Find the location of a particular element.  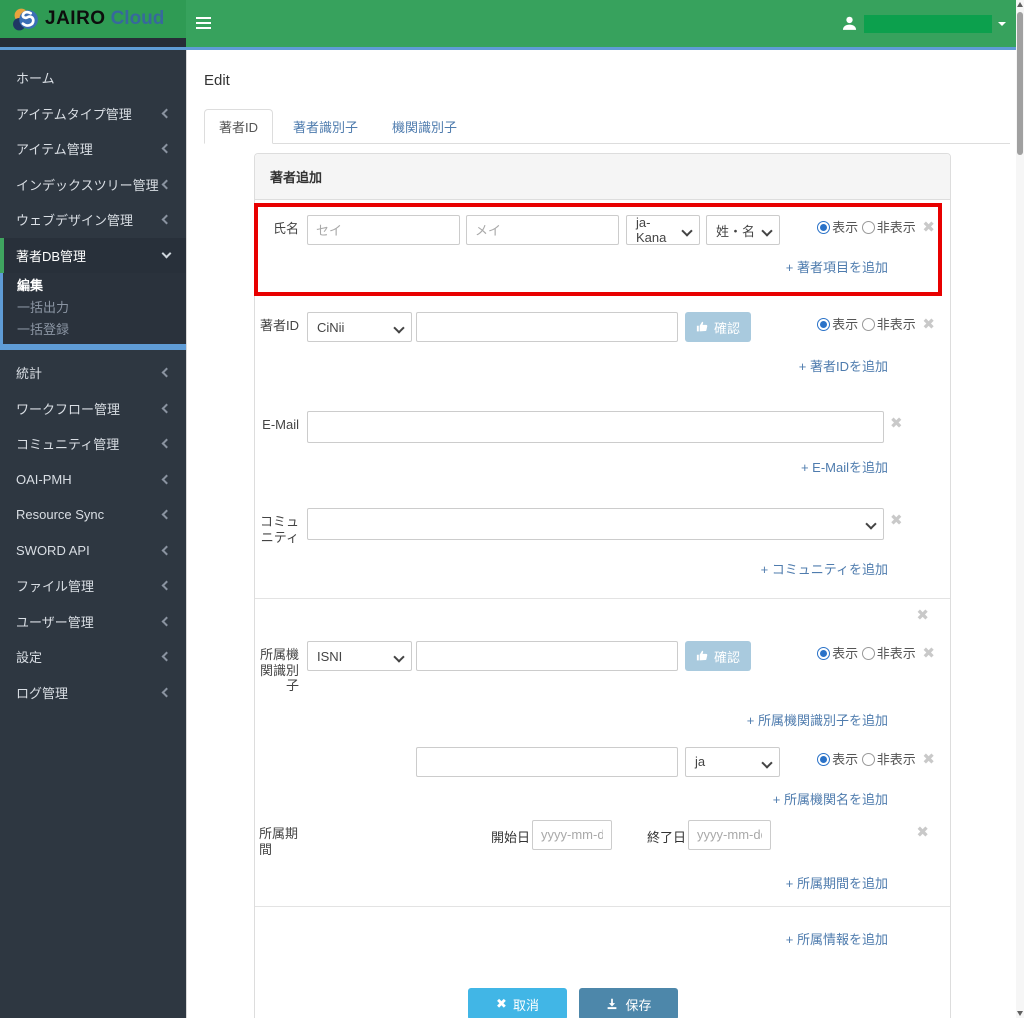

page-title: Edit is located at coordinates (217, 80).